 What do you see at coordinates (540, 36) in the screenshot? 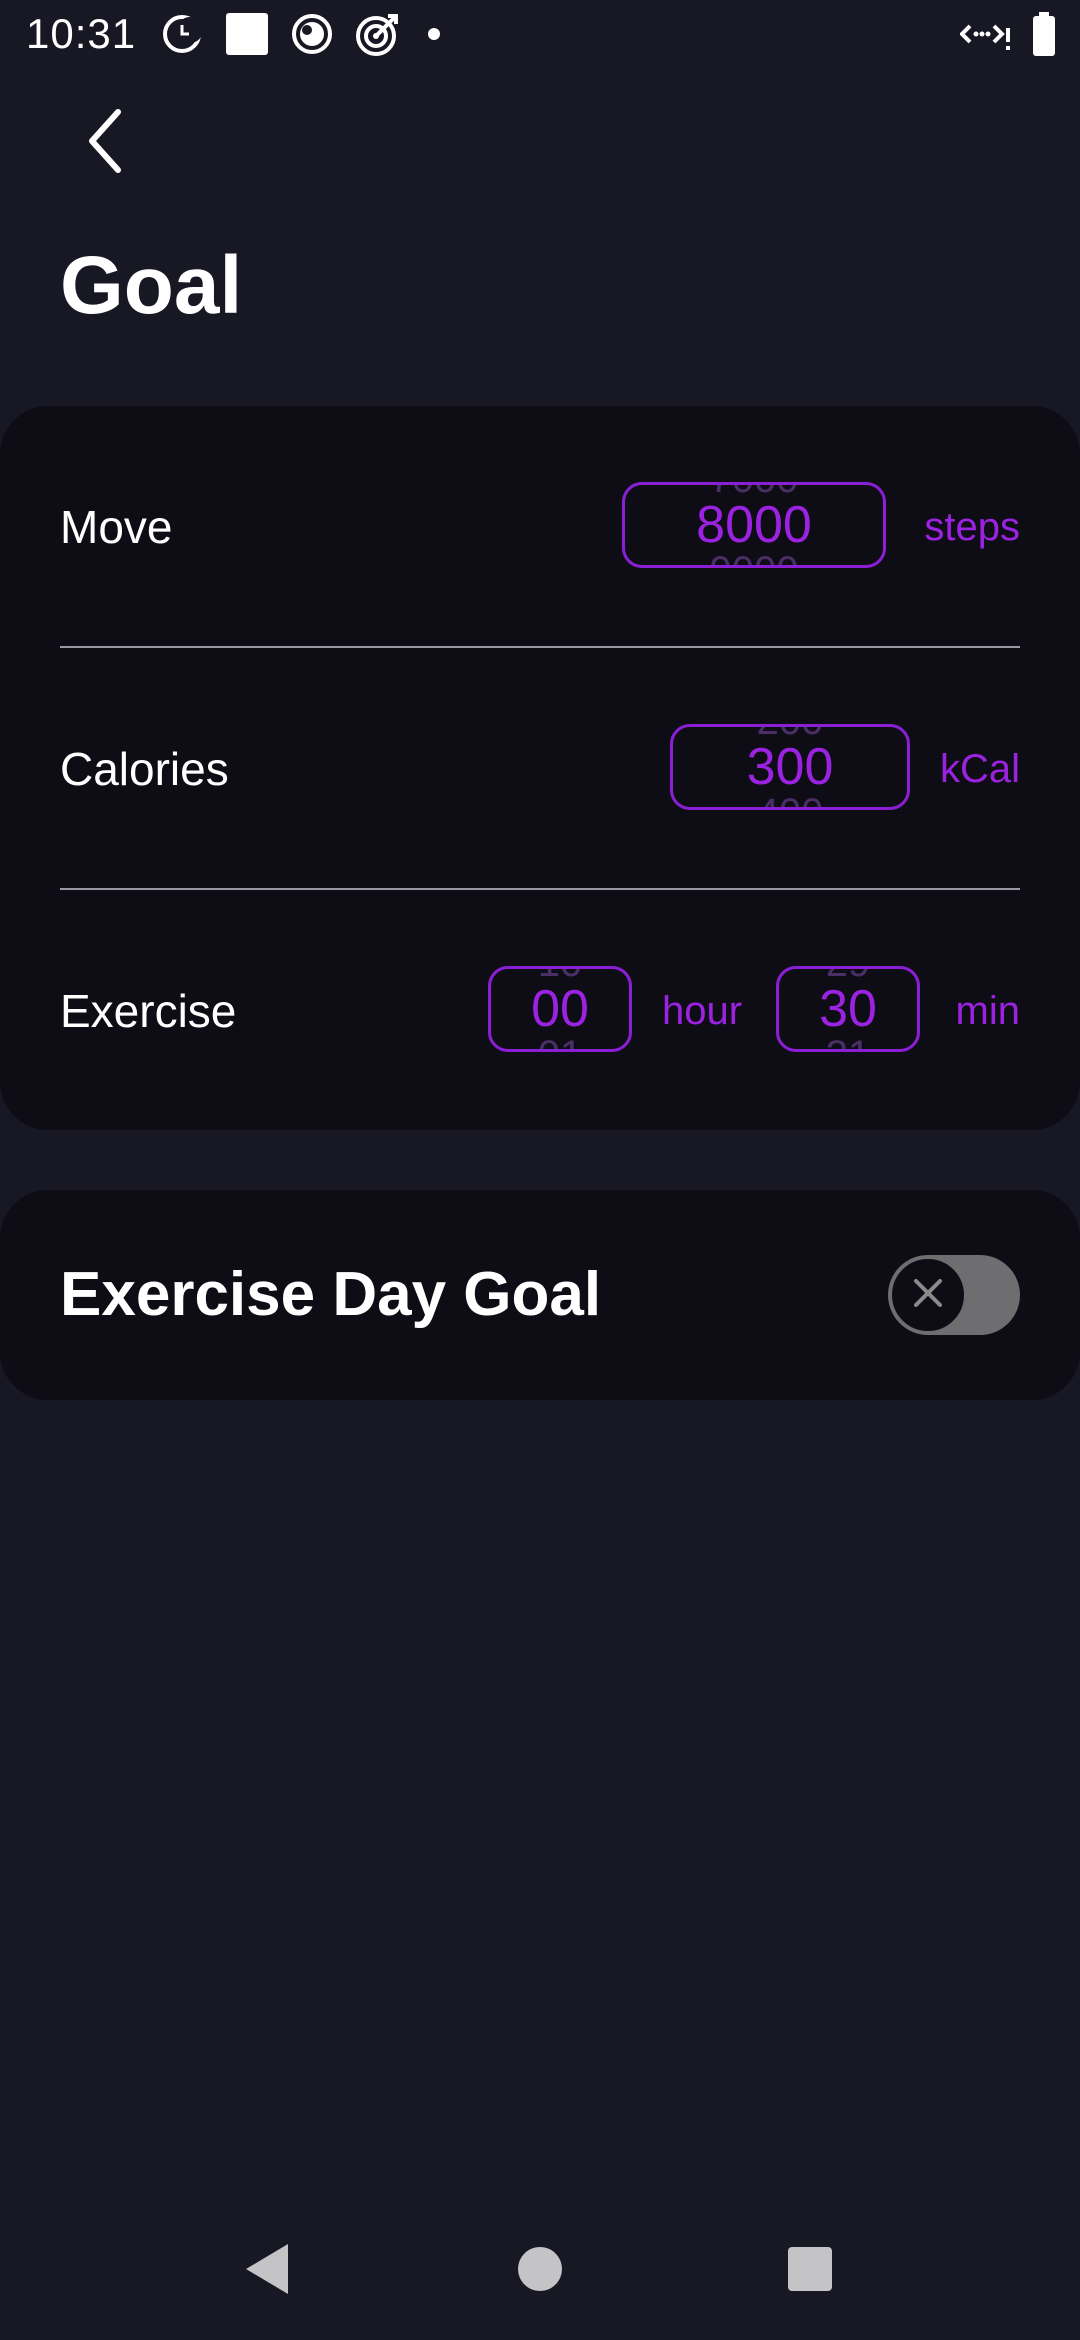
I see `status-bar: 10:31` at bounding box center [540, 36].